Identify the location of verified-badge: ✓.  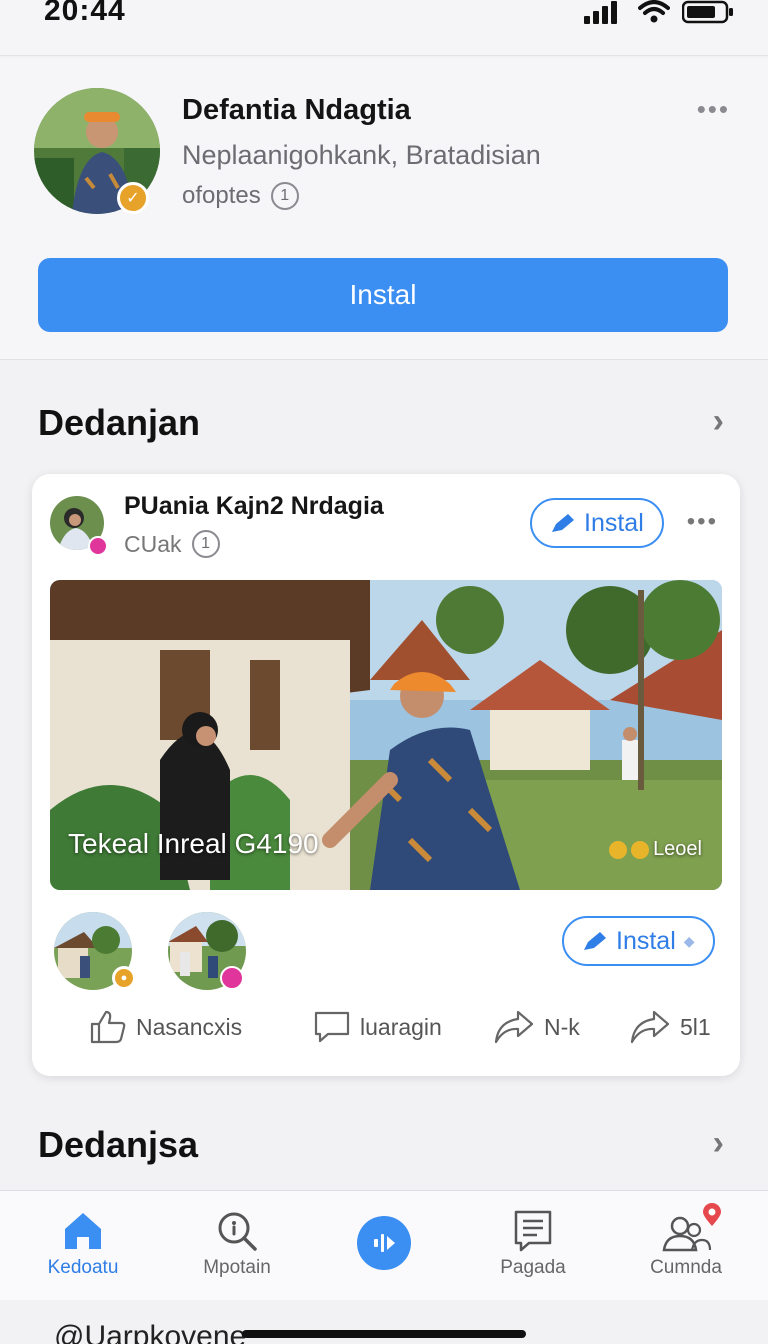
(133, 198).